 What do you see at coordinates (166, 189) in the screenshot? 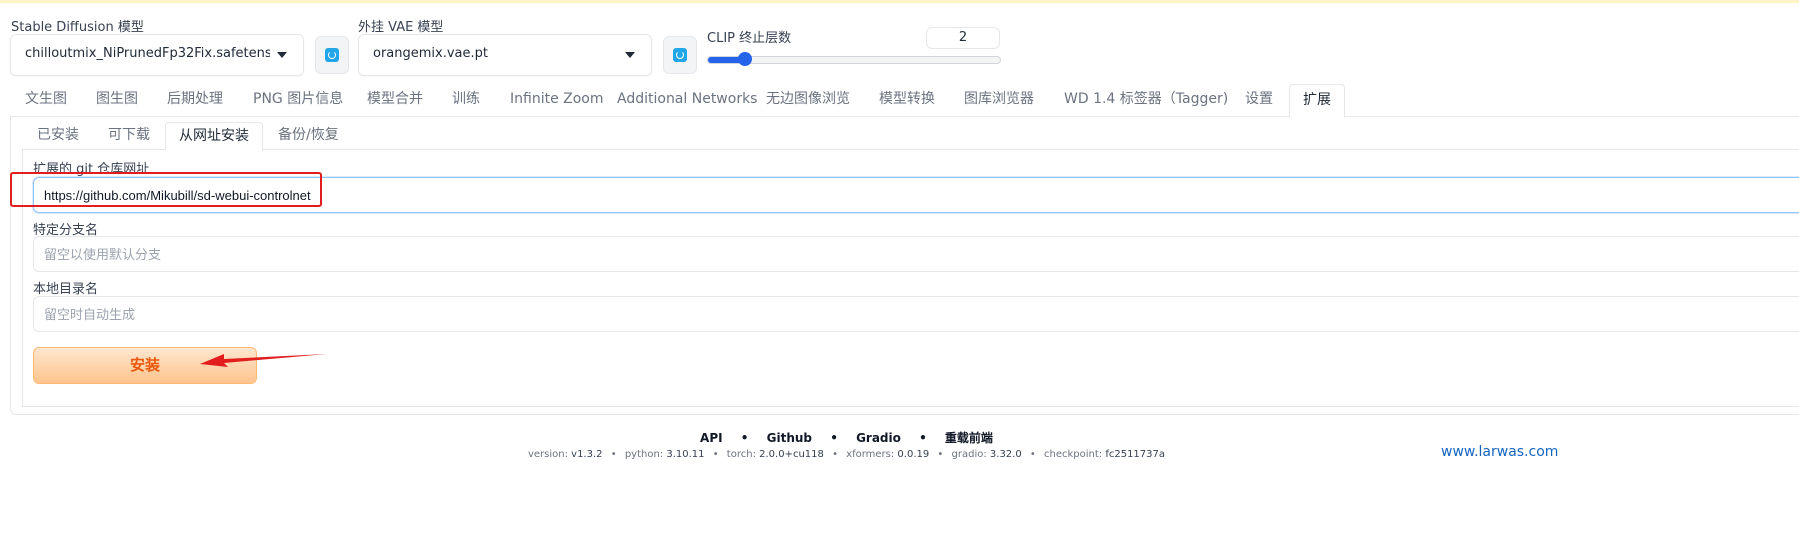
I see `url-highlight-box` at bounding box center [166, 189].